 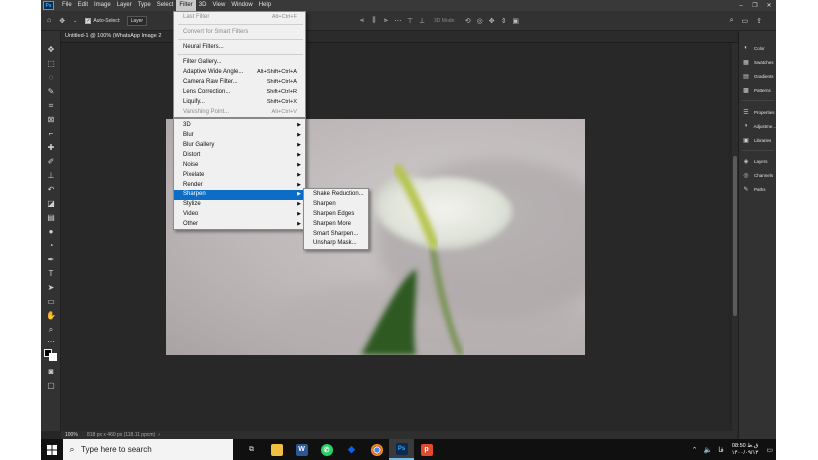 I want to click on menu-3d: 3D, so click(x=203, y=5).